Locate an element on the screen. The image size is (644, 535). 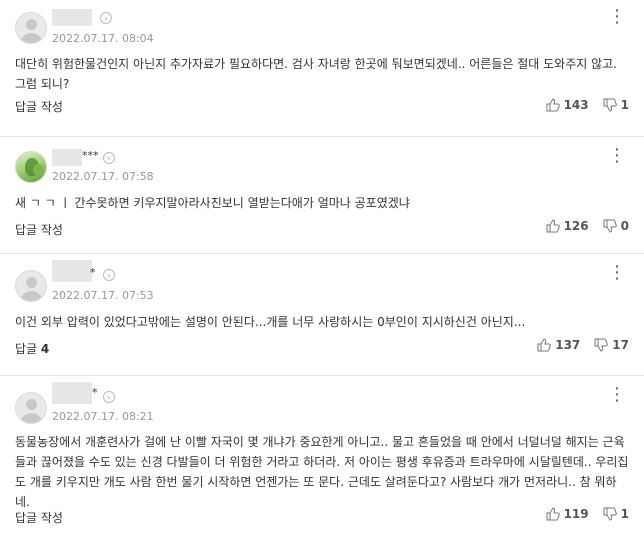
reply-label: 답글 is located at coordinates (26, 349).